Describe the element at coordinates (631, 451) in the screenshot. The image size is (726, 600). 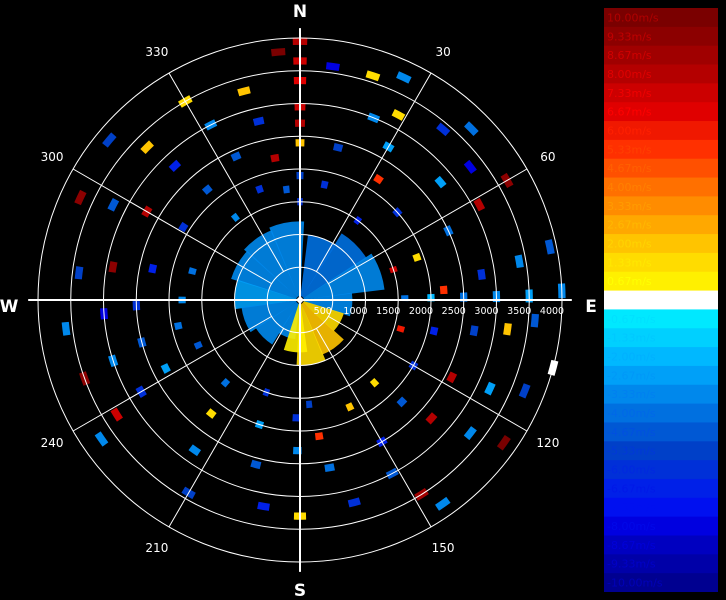
I see `color-scale-label: -5.33m/s` at that location.